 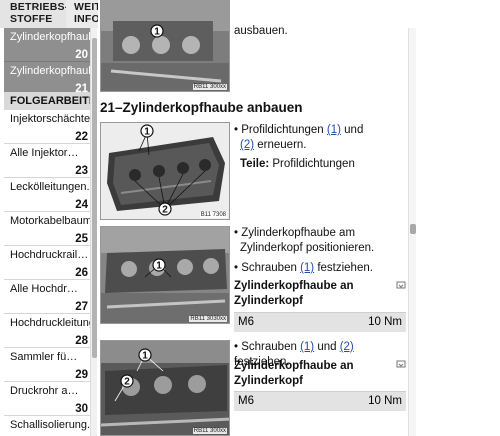 I want to click on sidebar-item-step-28: Hochdruckleitung 28, so click(x=47, y=331).